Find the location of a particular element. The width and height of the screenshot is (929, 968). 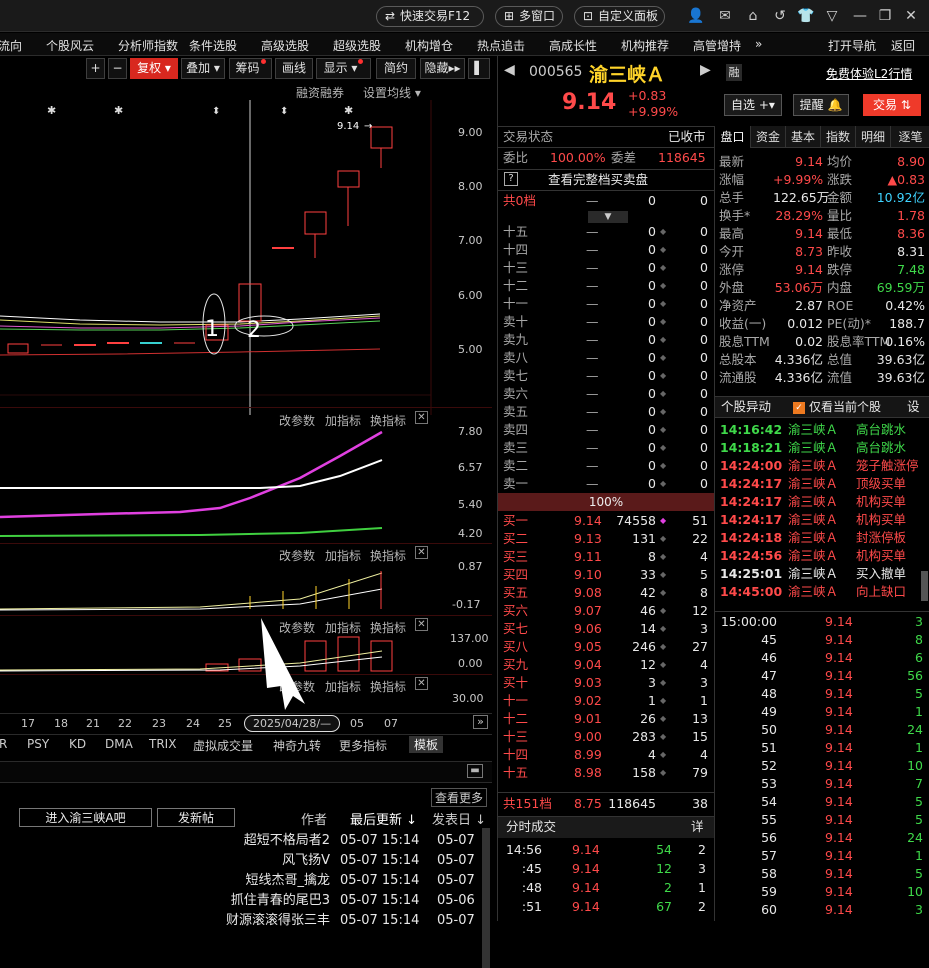

tab-r: R is located at coordinates (3, 744).